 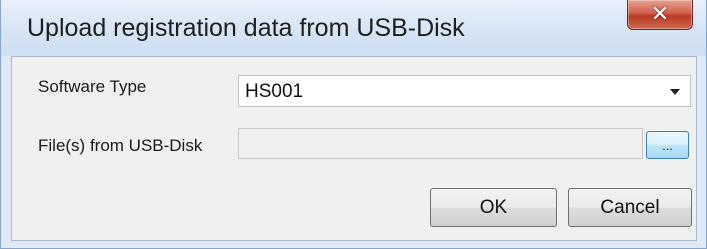 I want to click on files-label: File(s) from USB-Disk, so click(x=120, y=145).